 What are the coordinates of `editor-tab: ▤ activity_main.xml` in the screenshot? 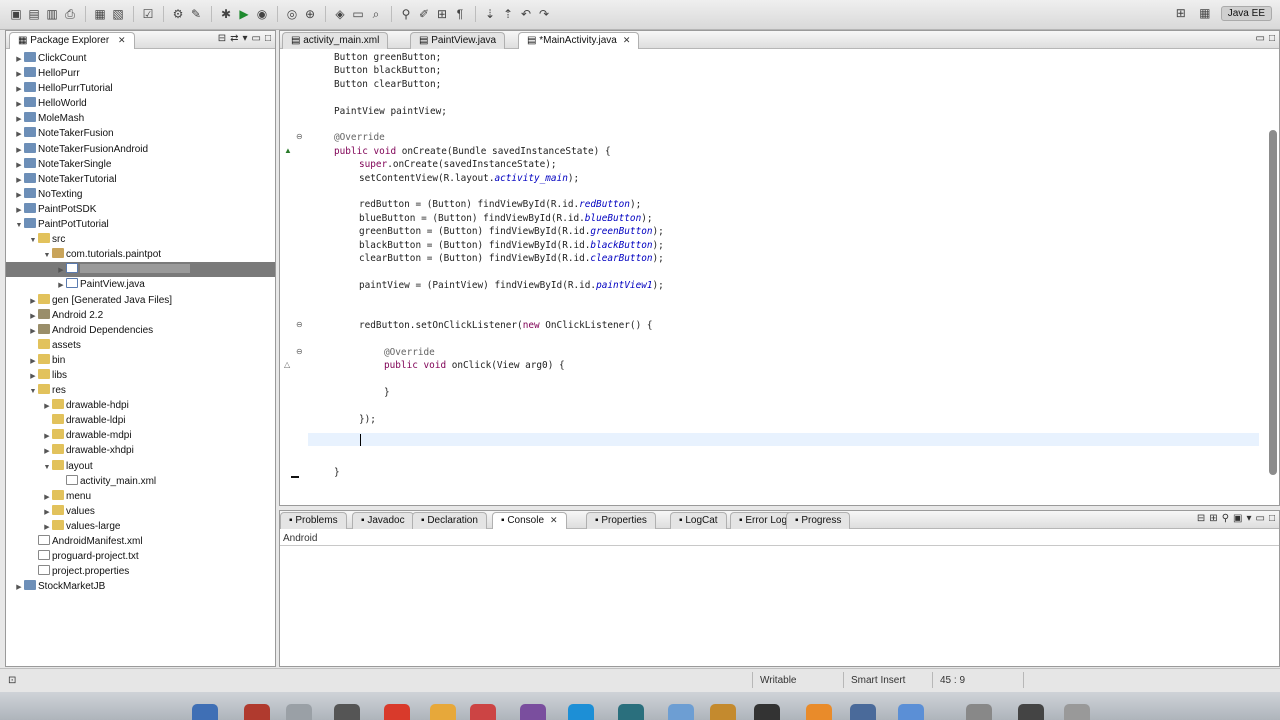 It's located at (335, 40).